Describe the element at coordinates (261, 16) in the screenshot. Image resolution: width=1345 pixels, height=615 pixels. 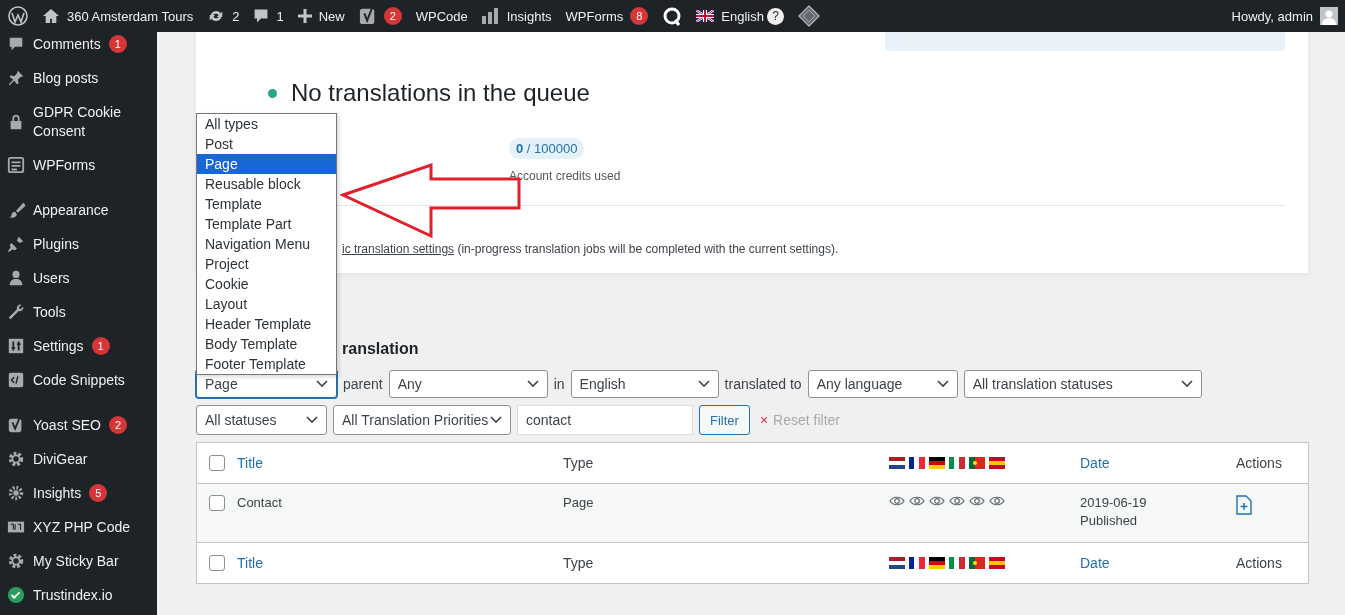
I see `comment-icon` at that location.